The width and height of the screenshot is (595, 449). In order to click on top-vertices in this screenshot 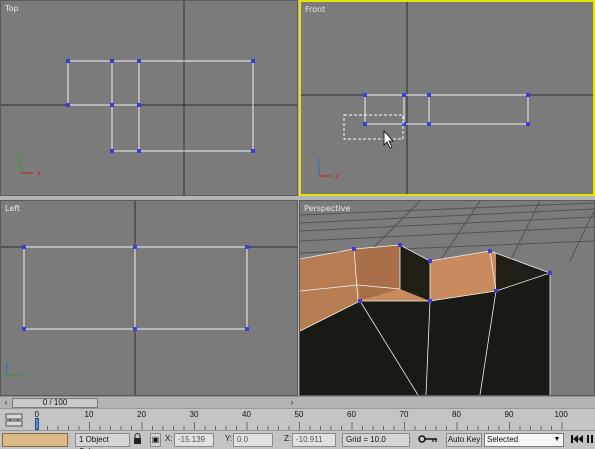, I will do `click(160, 106)`.